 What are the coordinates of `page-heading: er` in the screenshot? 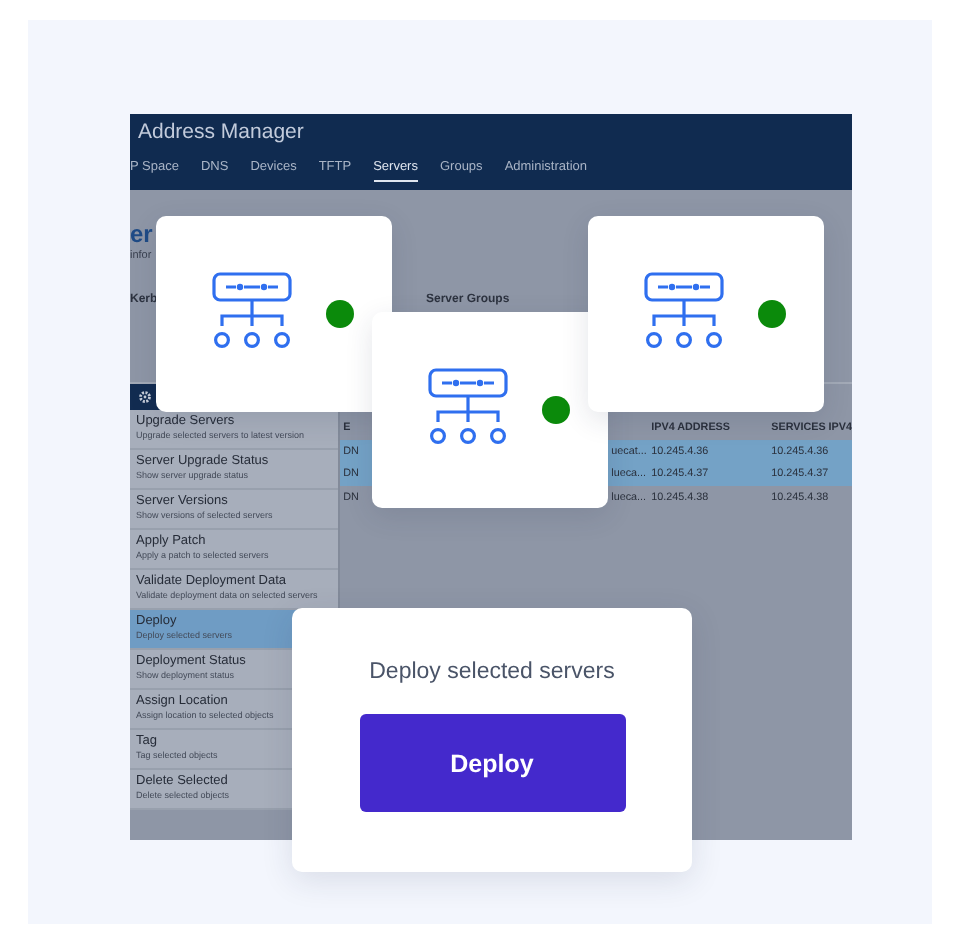 It's located at (142, 234).